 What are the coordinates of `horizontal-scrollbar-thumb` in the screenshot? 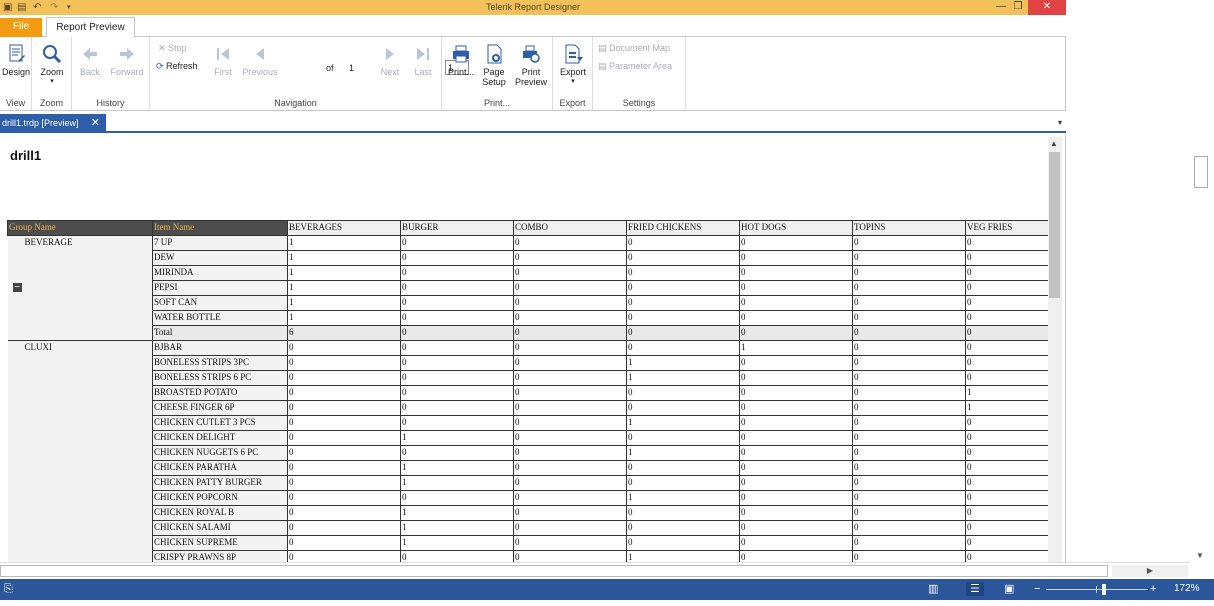 It's located at (554, 571).